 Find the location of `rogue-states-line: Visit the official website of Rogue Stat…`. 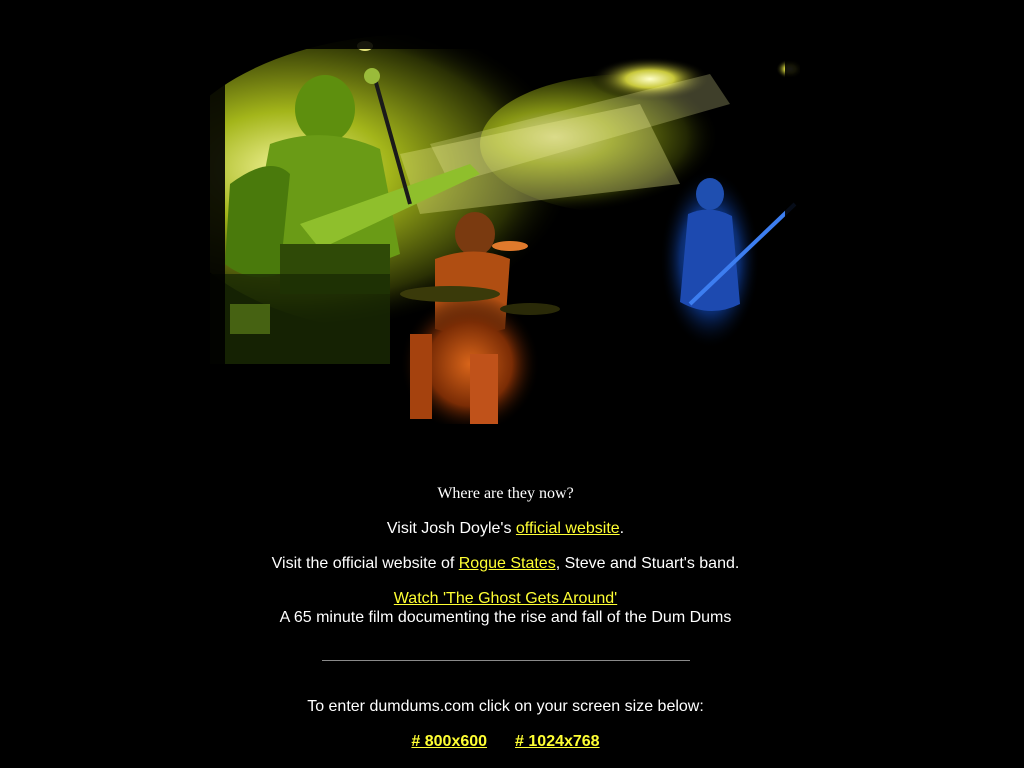

rogue-states-line: Visit the official website of Rogue Stat… is located at coordinates (505, 563).